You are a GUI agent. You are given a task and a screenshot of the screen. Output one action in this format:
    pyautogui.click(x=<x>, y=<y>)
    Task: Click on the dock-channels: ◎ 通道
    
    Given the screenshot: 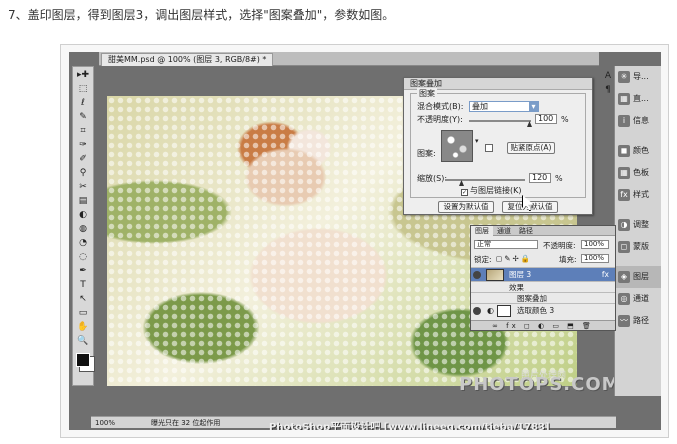 What is the action you would take?
    pyautogui.click(x=638, y=299)
    